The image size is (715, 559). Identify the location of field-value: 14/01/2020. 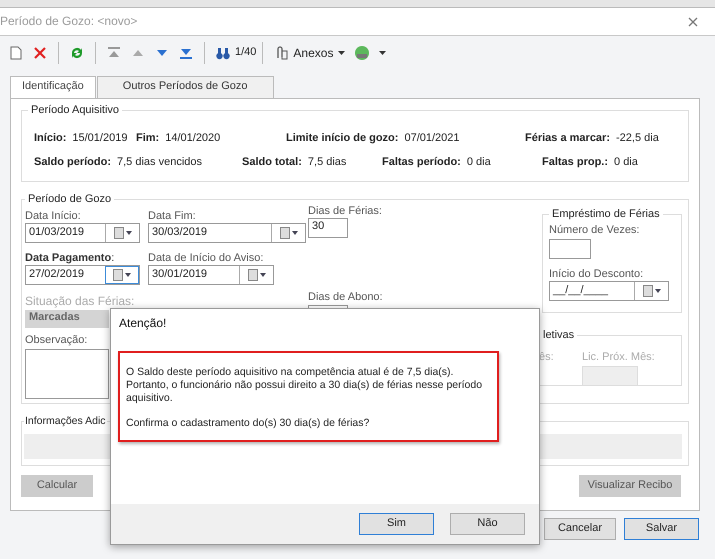
(192, 139).